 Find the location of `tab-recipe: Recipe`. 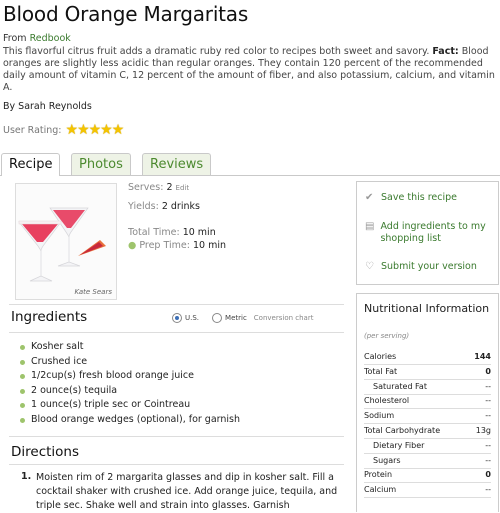

tab-recipe: Recipe is located at coordinates (31, 164).